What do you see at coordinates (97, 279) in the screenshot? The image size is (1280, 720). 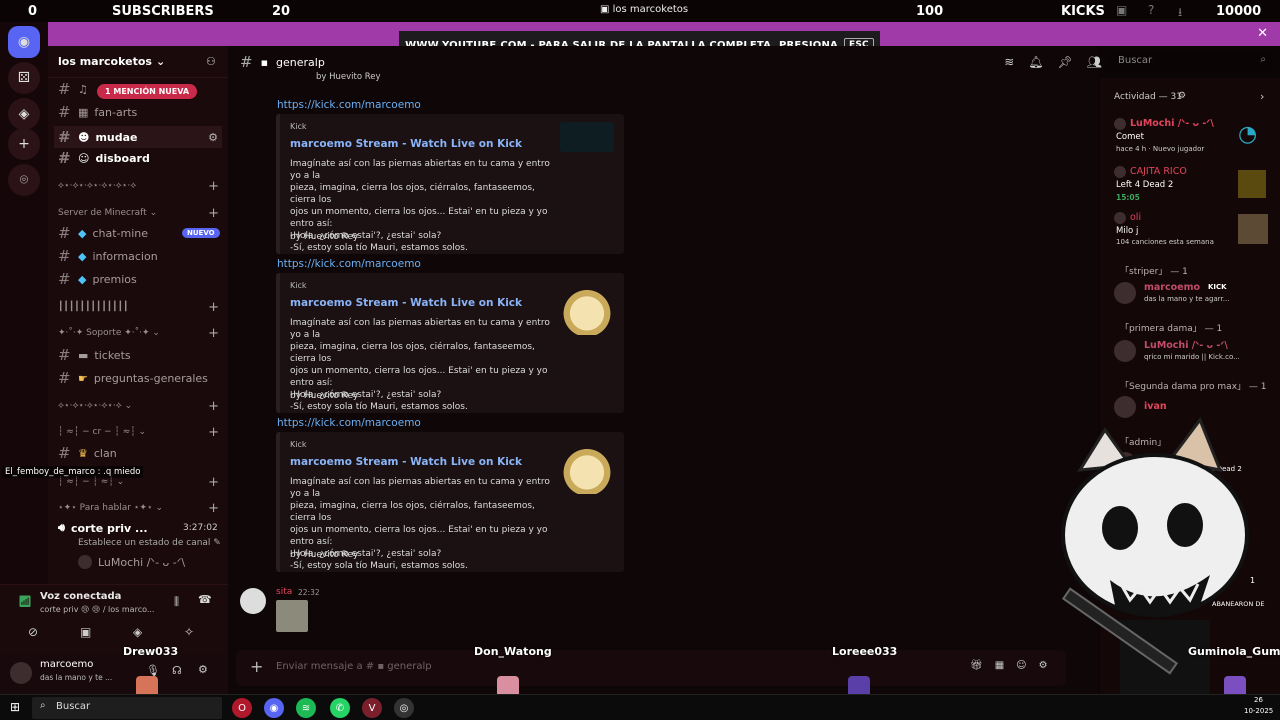 I see `channel-premios: # ◆ premios` at bounding box center [97, 279].